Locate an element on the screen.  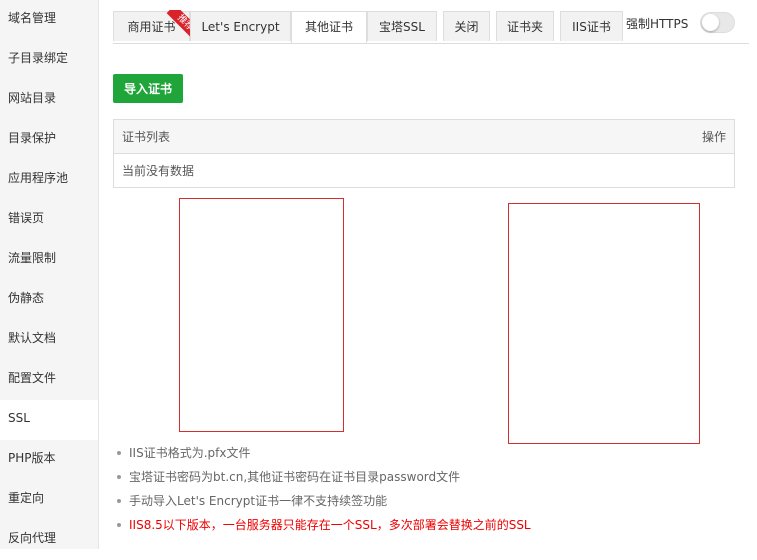
force-https-toggle is located at coordinates (717, 22).